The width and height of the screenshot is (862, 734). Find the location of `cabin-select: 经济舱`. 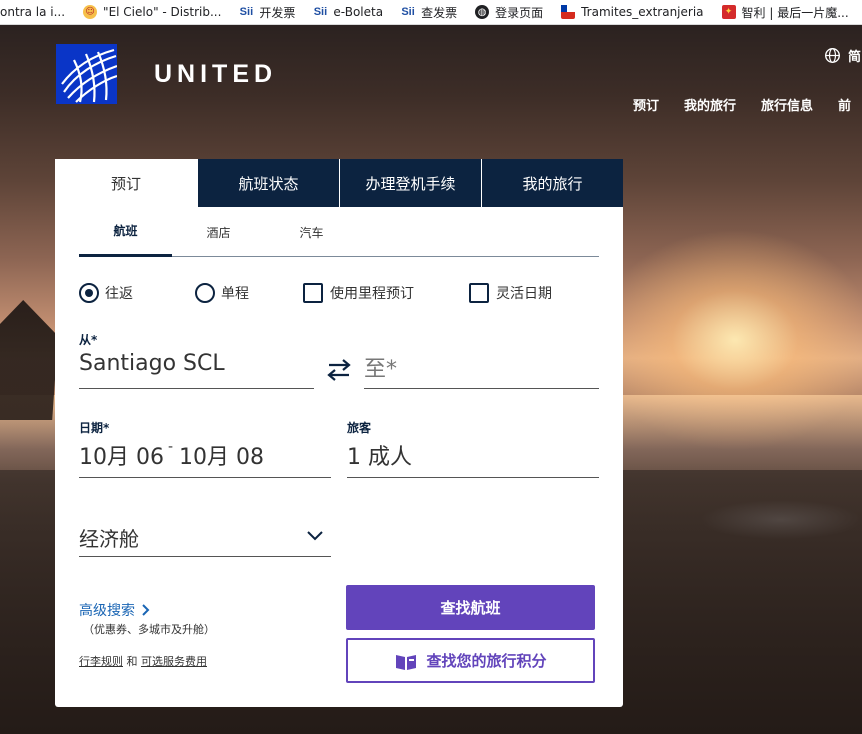

cabin-select: 经济舱 is located at coordinates (205, 538).